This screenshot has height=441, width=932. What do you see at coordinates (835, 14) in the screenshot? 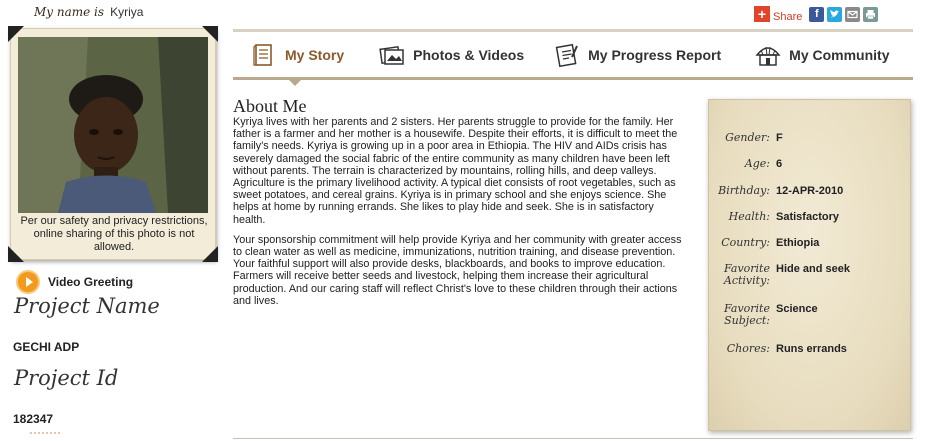
I see `twitter-icon` at bounding box center [835, 14].